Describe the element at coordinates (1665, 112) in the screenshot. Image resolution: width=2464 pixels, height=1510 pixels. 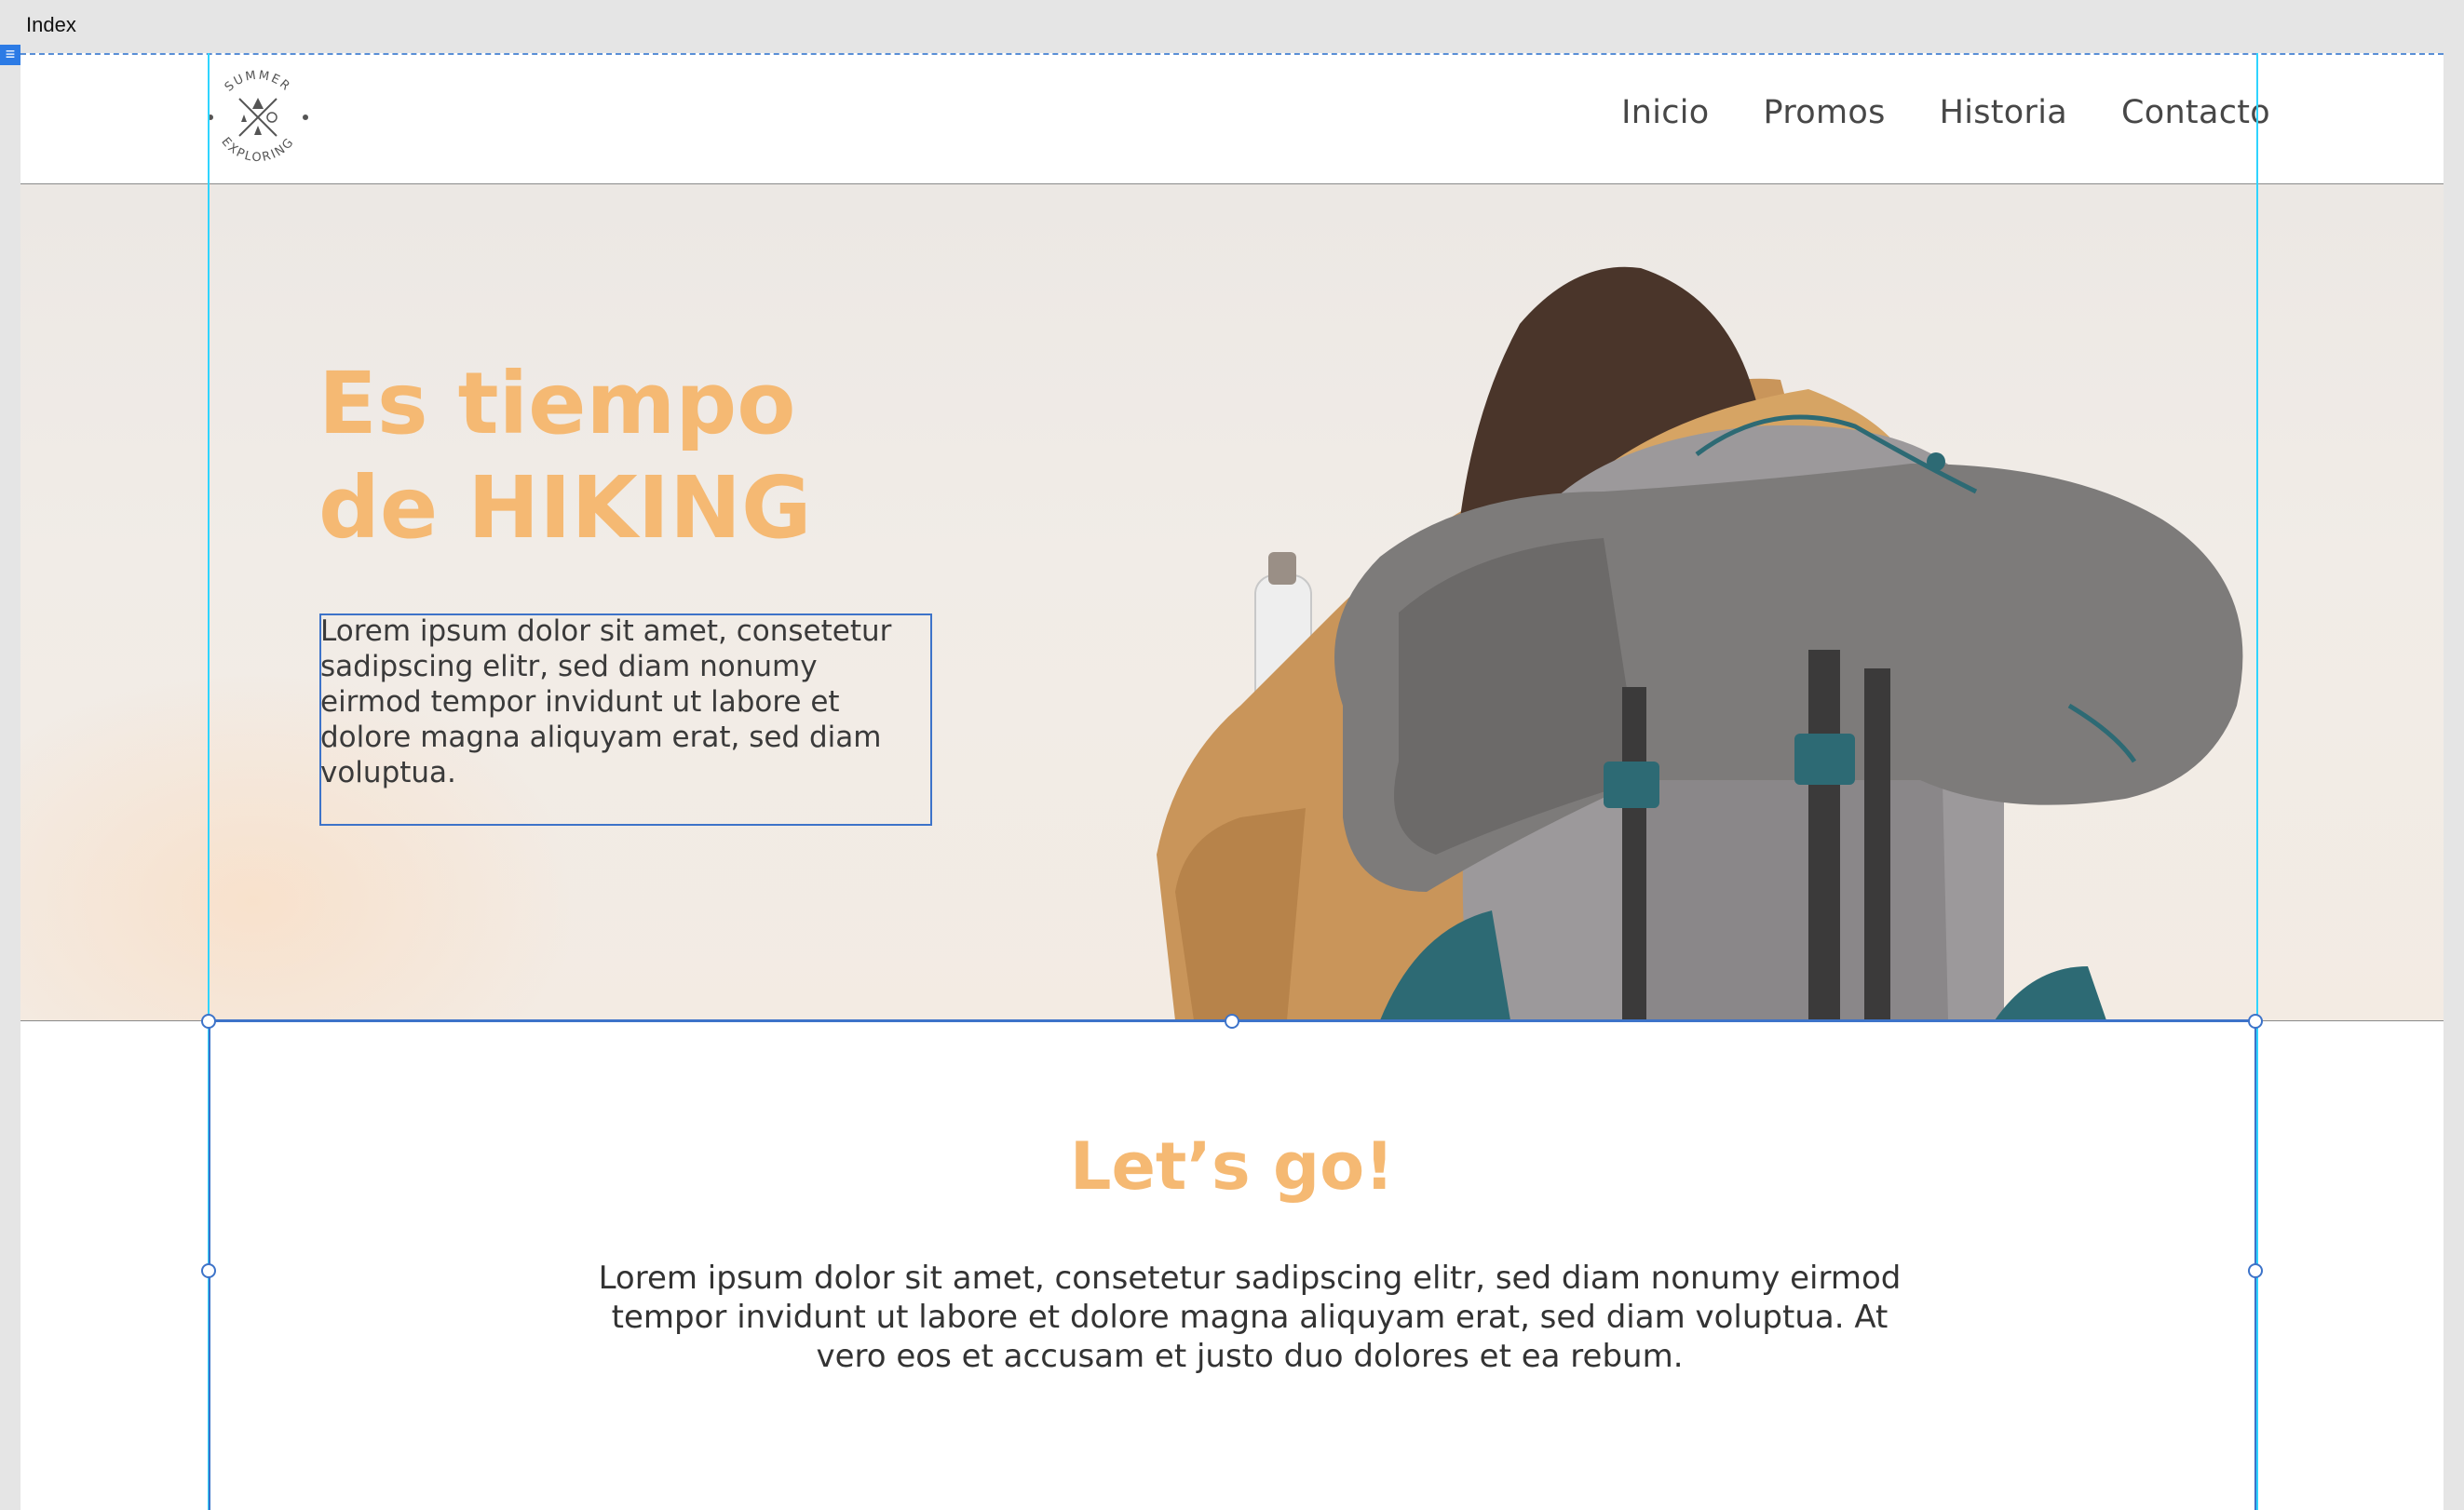
I see `nav-link-inicio: Inicio` at that location.